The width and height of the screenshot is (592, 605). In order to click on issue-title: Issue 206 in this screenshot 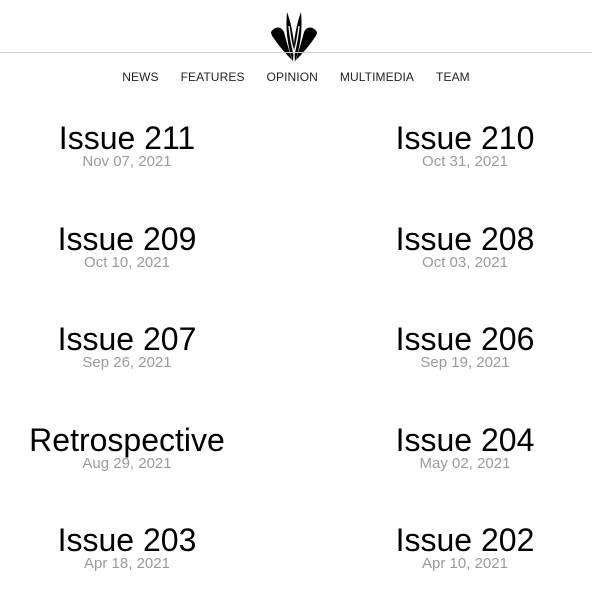, I will do `click(465, 339)`.